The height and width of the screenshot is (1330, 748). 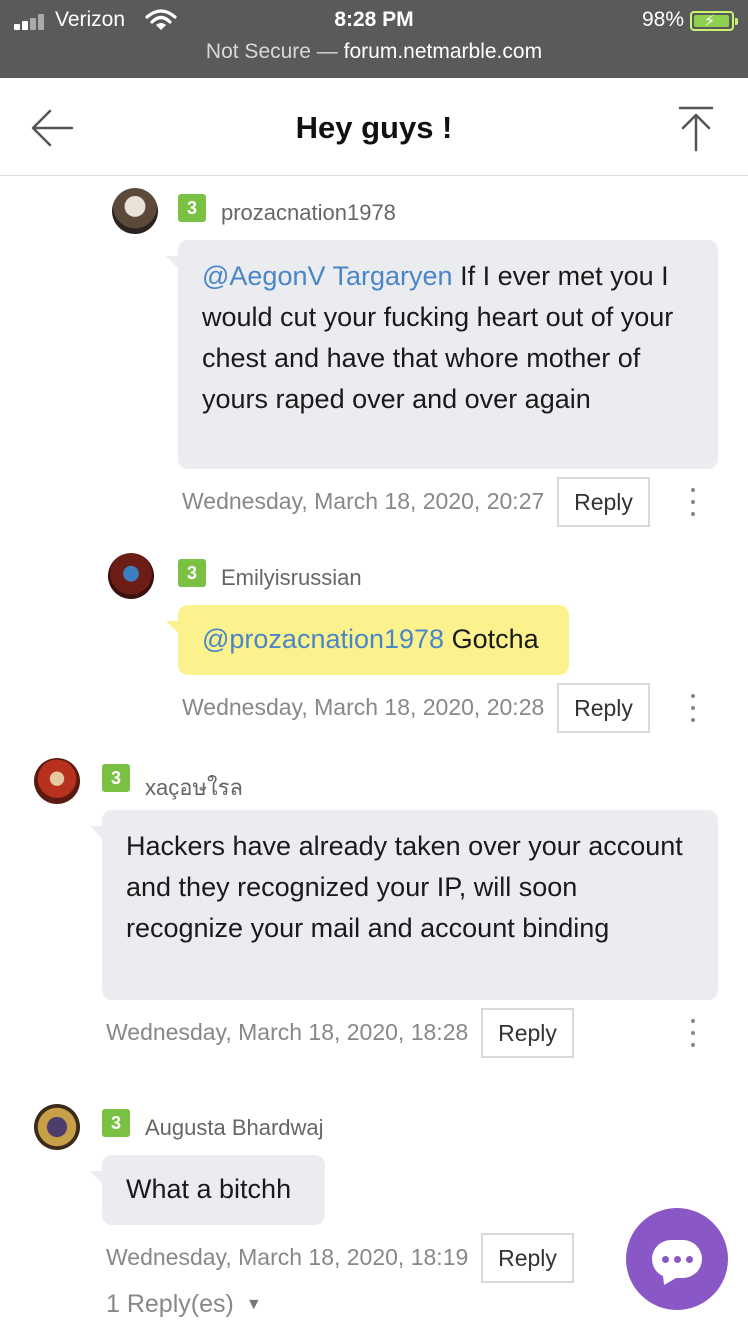 I want to click on username: prozacnation1978, so click(x=308, y=213).